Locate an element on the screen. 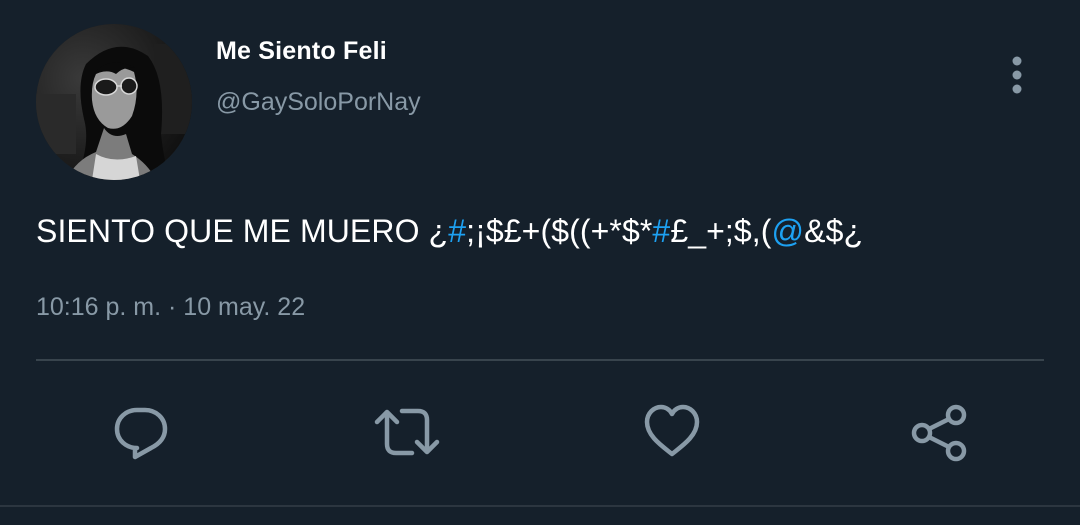 The width and height of the screenshot is (1080, 525). tweet-text-segment: £_+;$,( is located at coordinates (721, 231).